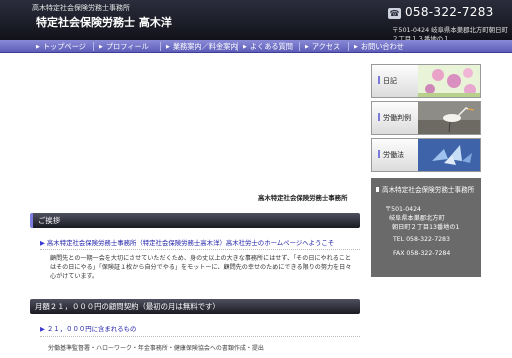 The height and width of the screenshot is (358, 512). What do you see at coordinates (421, 239) in the screenshot?
I see `info-tel: TEL 058-322-7283` at bounding box center [421, 239].